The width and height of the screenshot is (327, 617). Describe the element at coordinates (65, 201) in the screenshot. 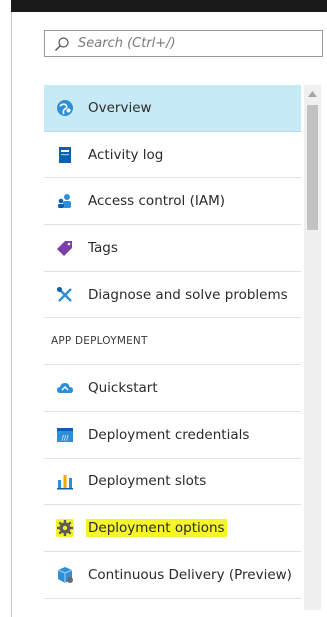

I see `access-control-icon` at that location.